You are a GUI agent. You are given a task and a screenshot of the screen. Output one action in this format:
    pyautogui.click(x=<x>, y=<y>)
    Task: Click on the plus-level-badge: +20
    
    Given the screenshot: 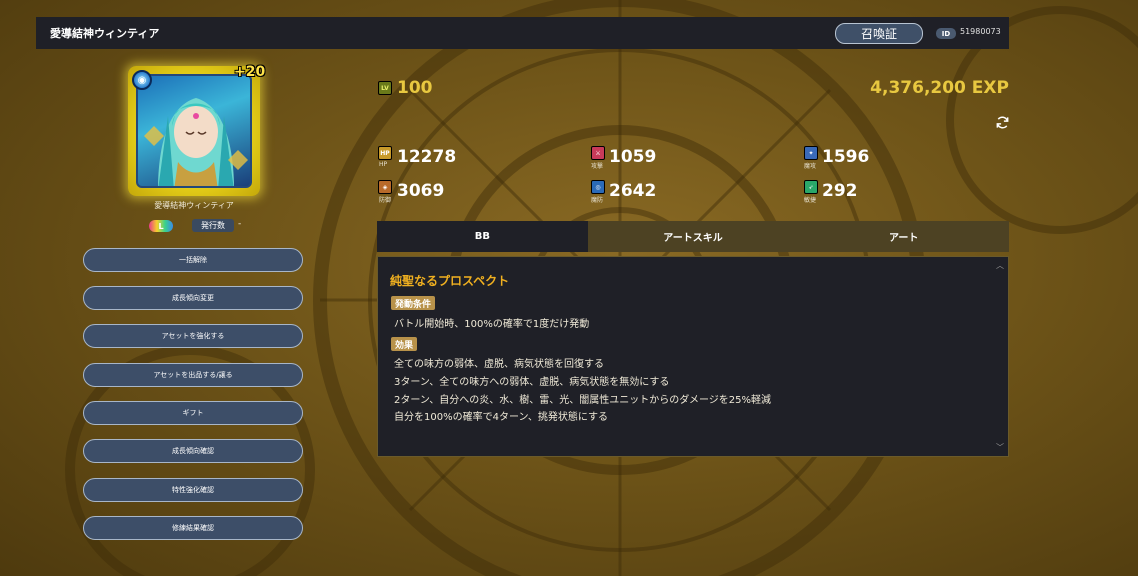 What is the action you would take?
    pyautogui.click(x=250, y=72)
    